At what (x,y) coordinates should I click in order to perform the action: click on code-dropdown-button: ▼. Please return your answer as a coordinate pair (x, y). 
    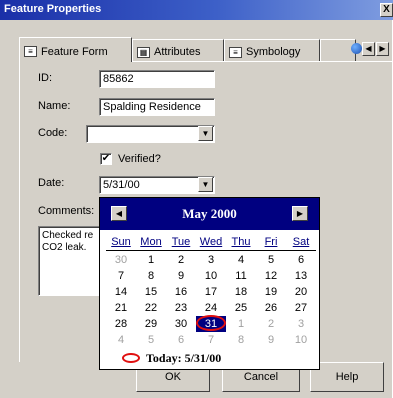
    Looking at the image, I should click on (205, 133).